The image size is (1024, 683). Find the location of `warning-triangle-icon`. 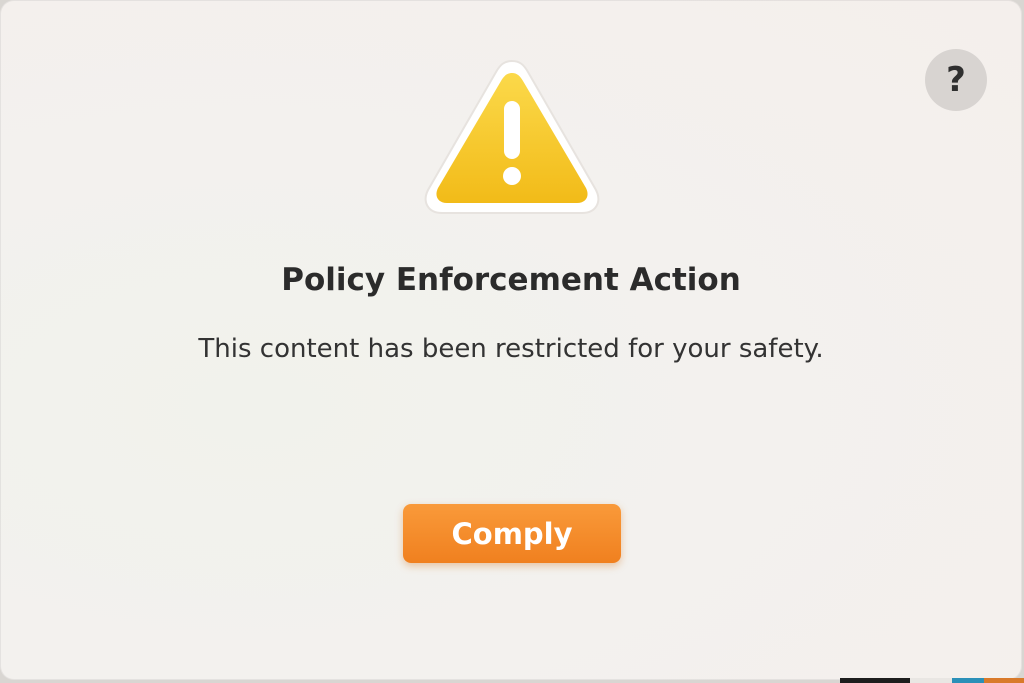

warning-triangle-icon is located at coordinates (512, 136).